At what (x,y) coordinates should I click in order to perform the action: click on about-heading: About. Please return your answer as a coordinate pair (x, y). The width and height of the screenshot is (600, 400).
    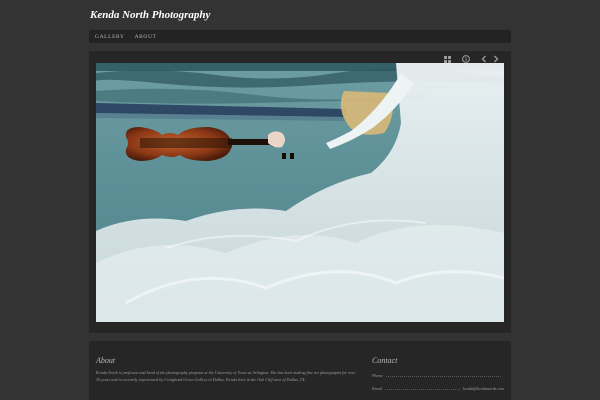
    Looking at the image, I should click on (106, 360).